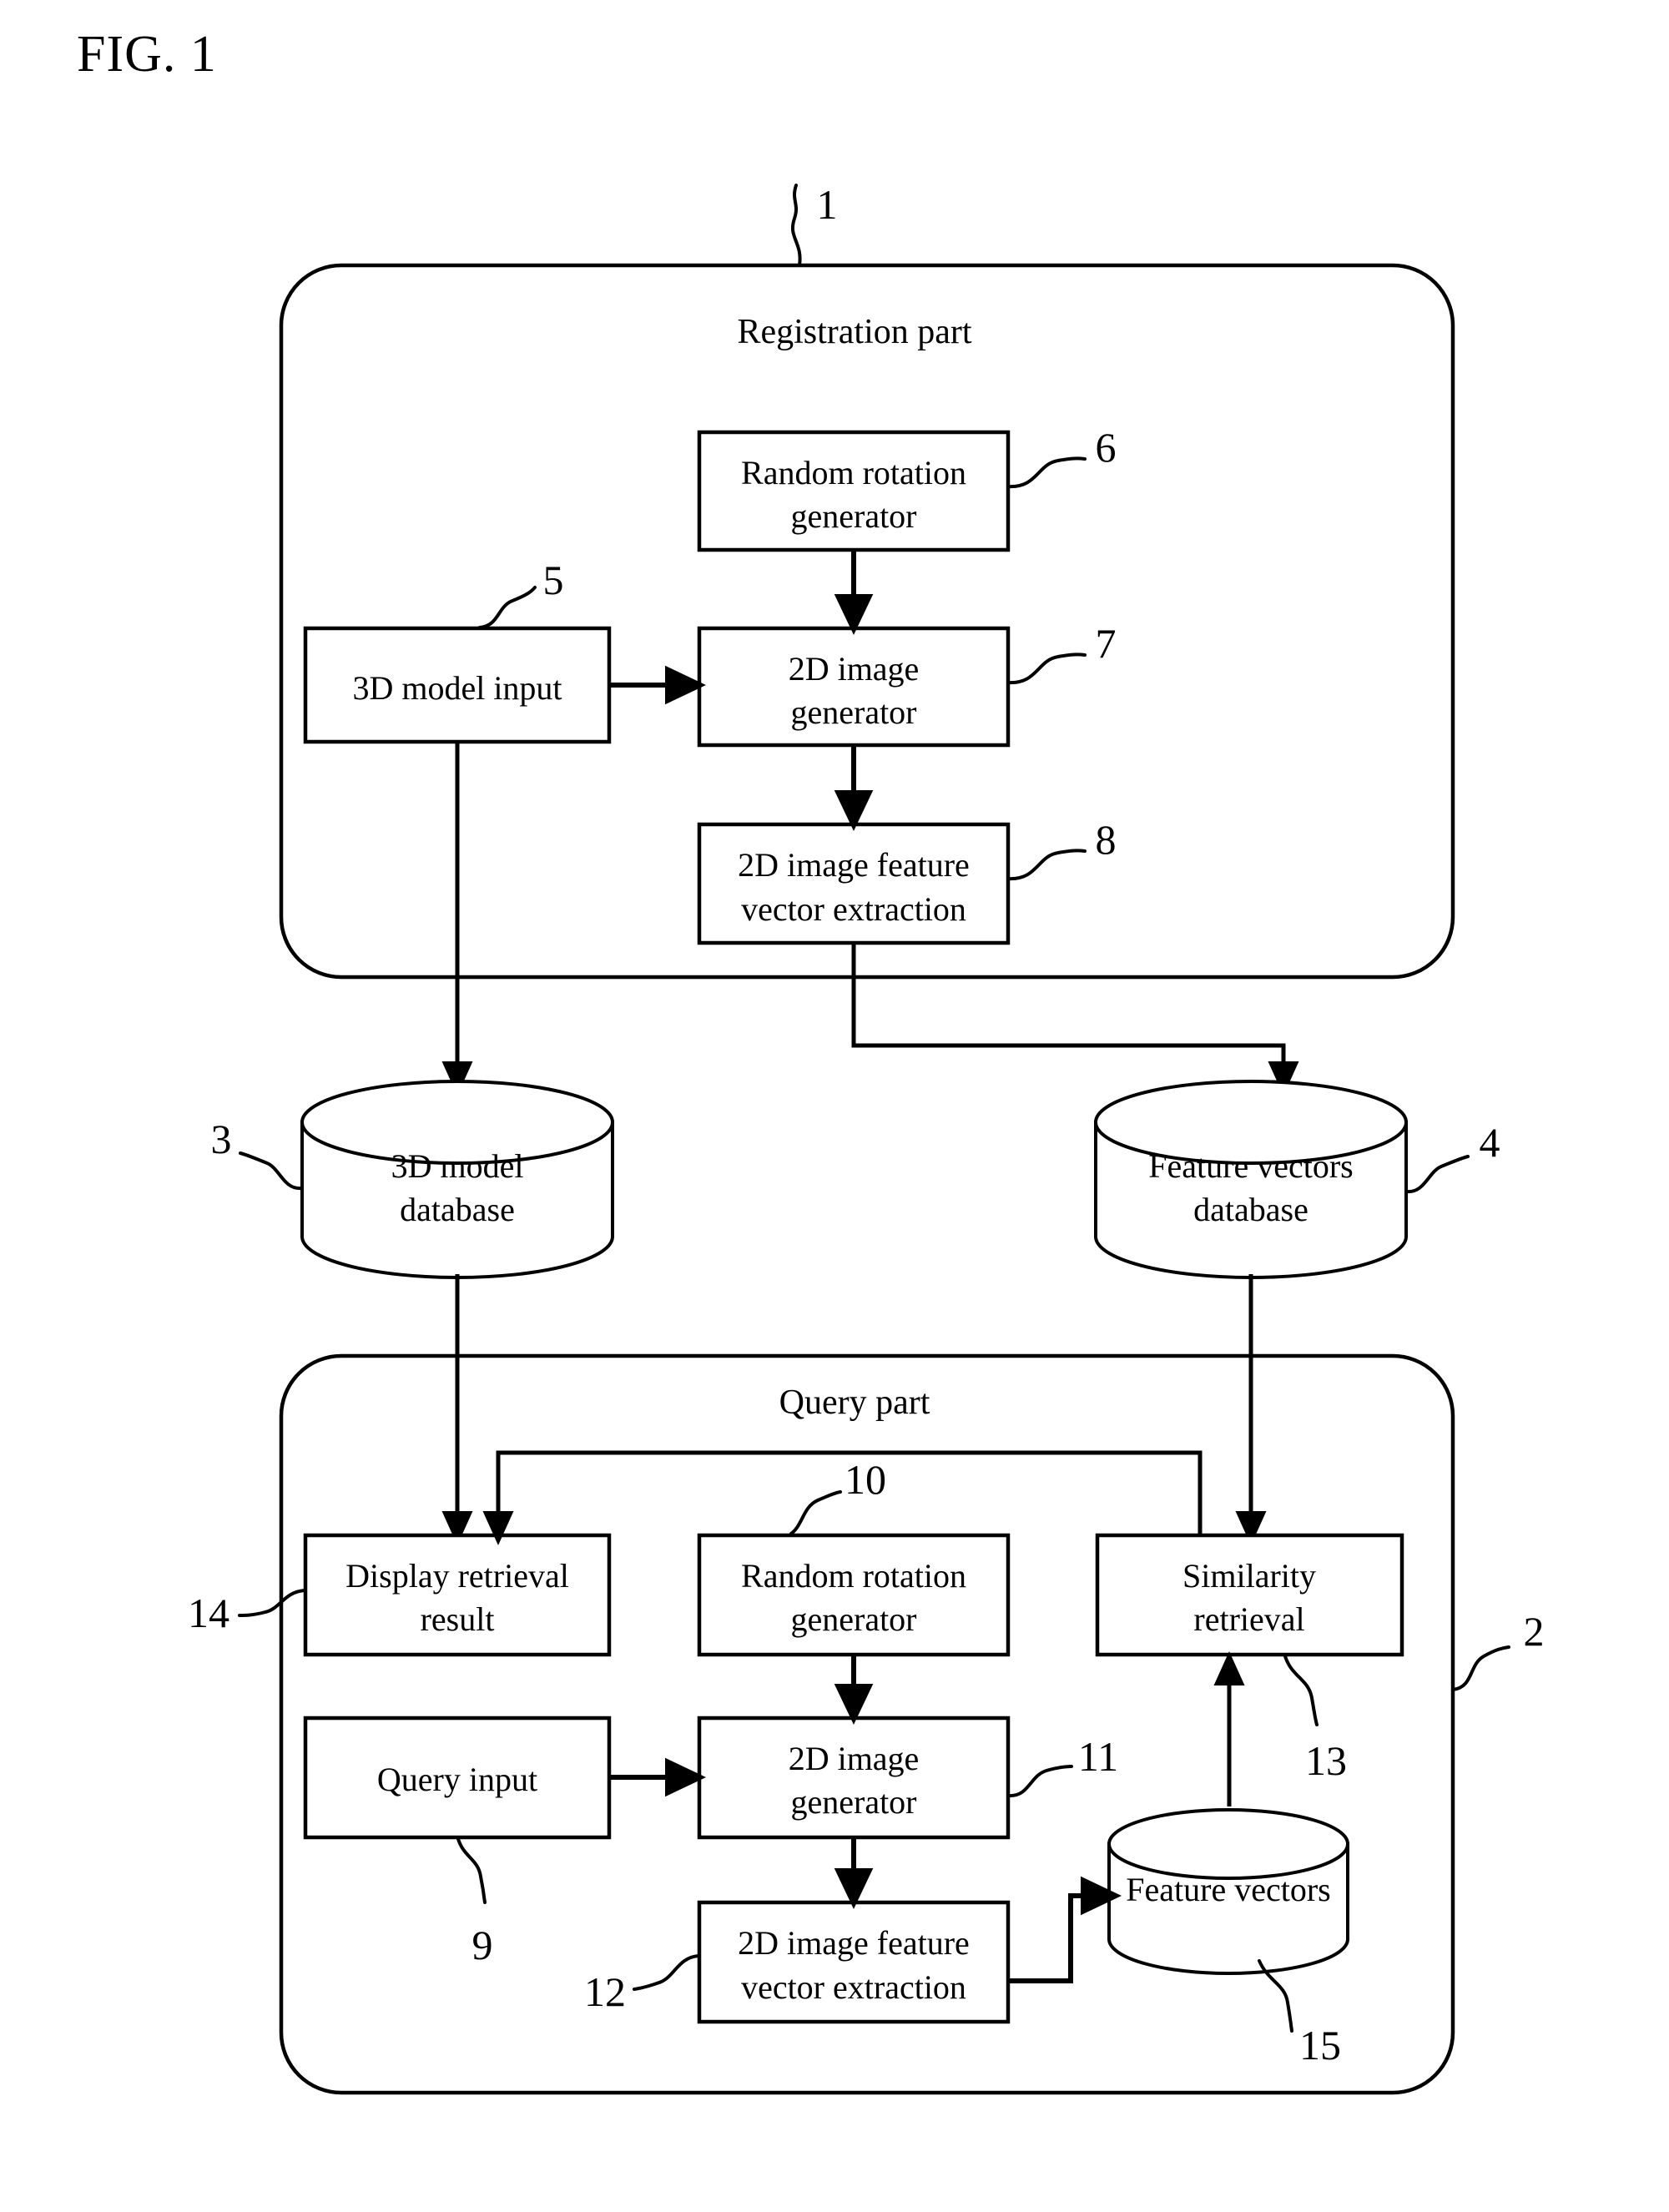  What do you see at coordinates (1250, 1210) in the screenshot?
I see `db-feature-vectors-database-line2: database` at bounding box center [1250, 1210].